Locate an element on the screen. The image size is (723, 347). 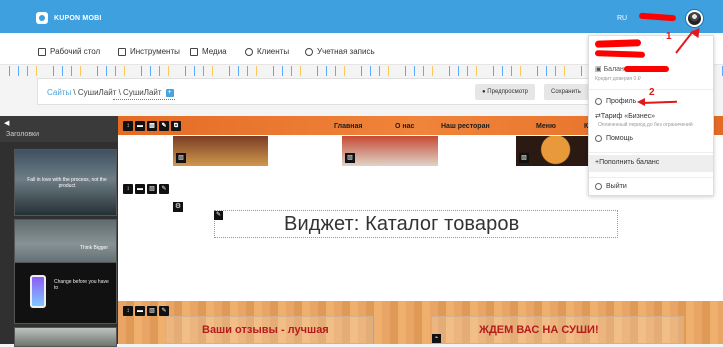
preview-button: ● Предпросмотр is located at coordinates (505, 92).